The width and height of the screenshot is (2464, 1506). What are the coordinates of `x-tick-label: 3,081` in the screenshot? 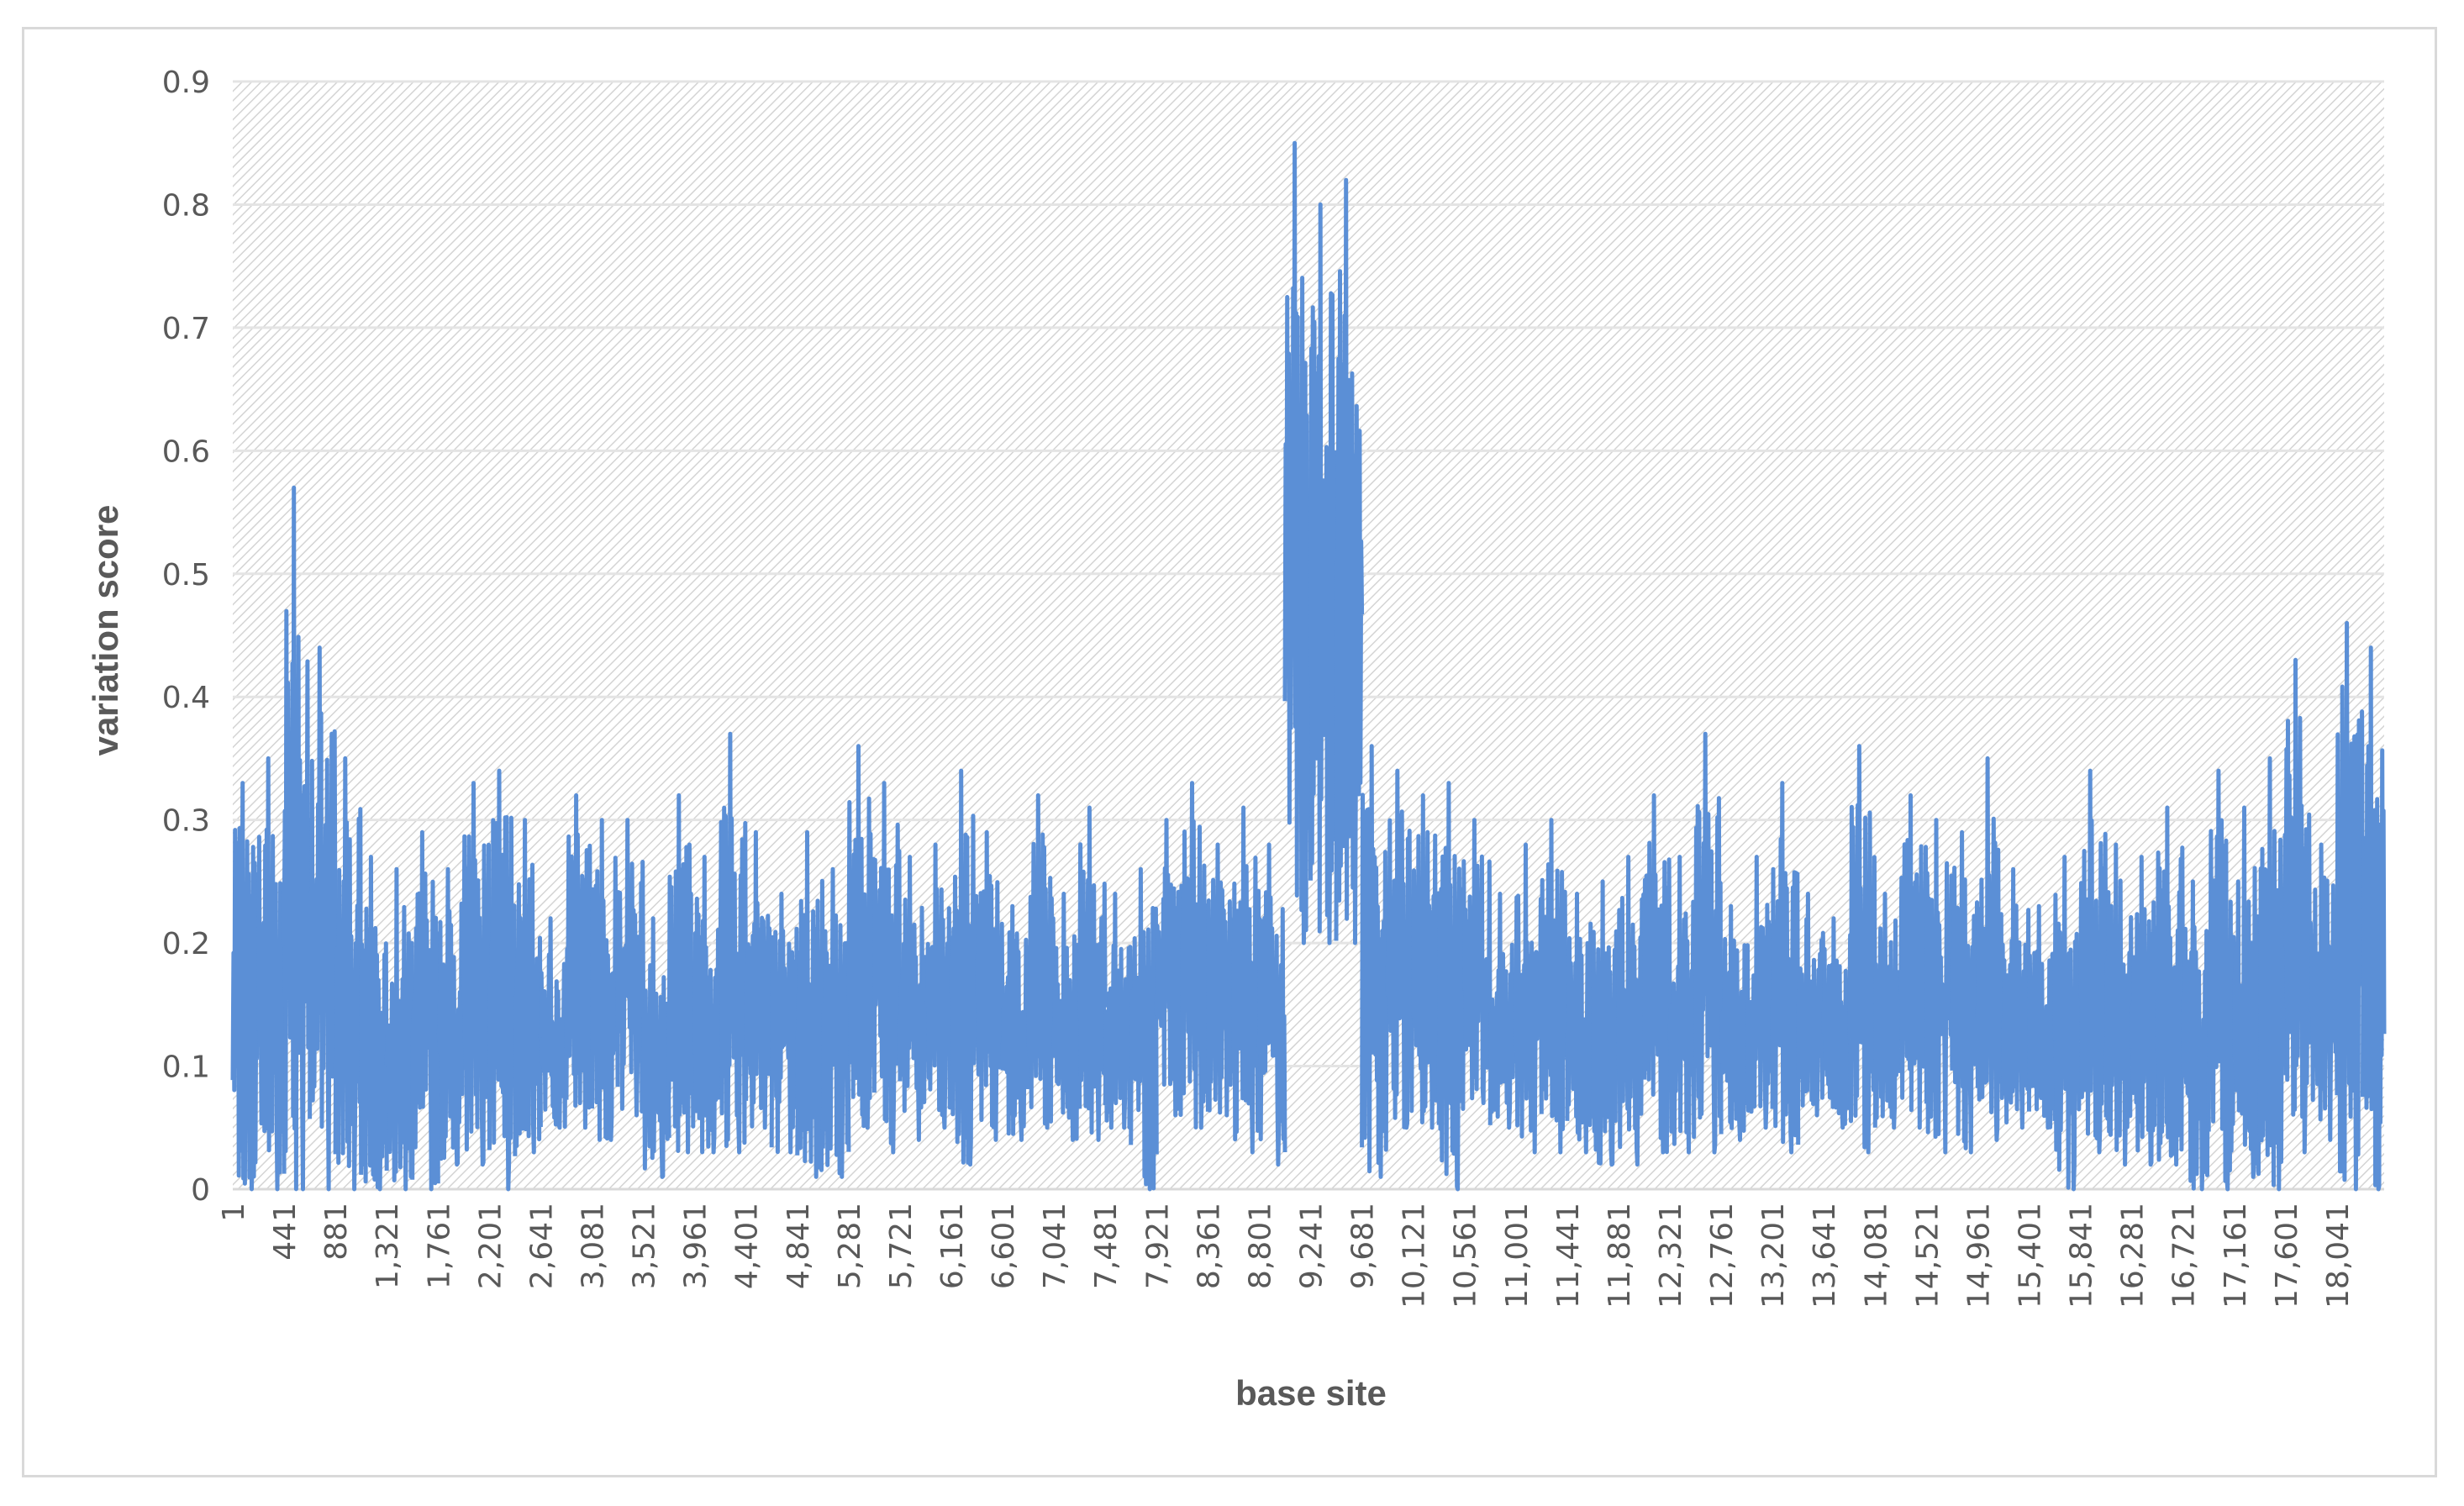 It's located at (593, 1246).